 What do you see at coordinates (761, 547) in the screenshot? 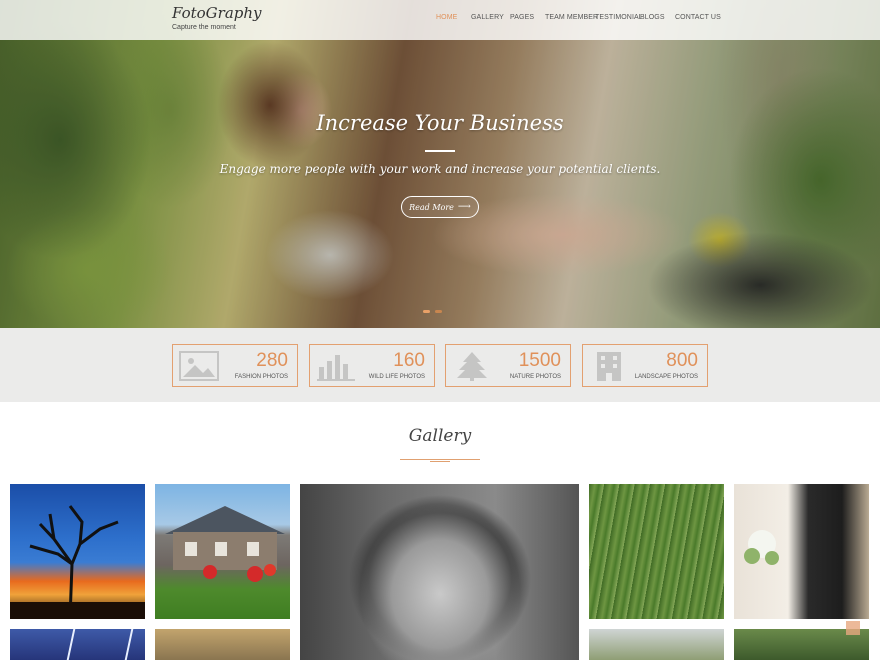
I see `bouquet-shape` at bounding box center [761, 547].